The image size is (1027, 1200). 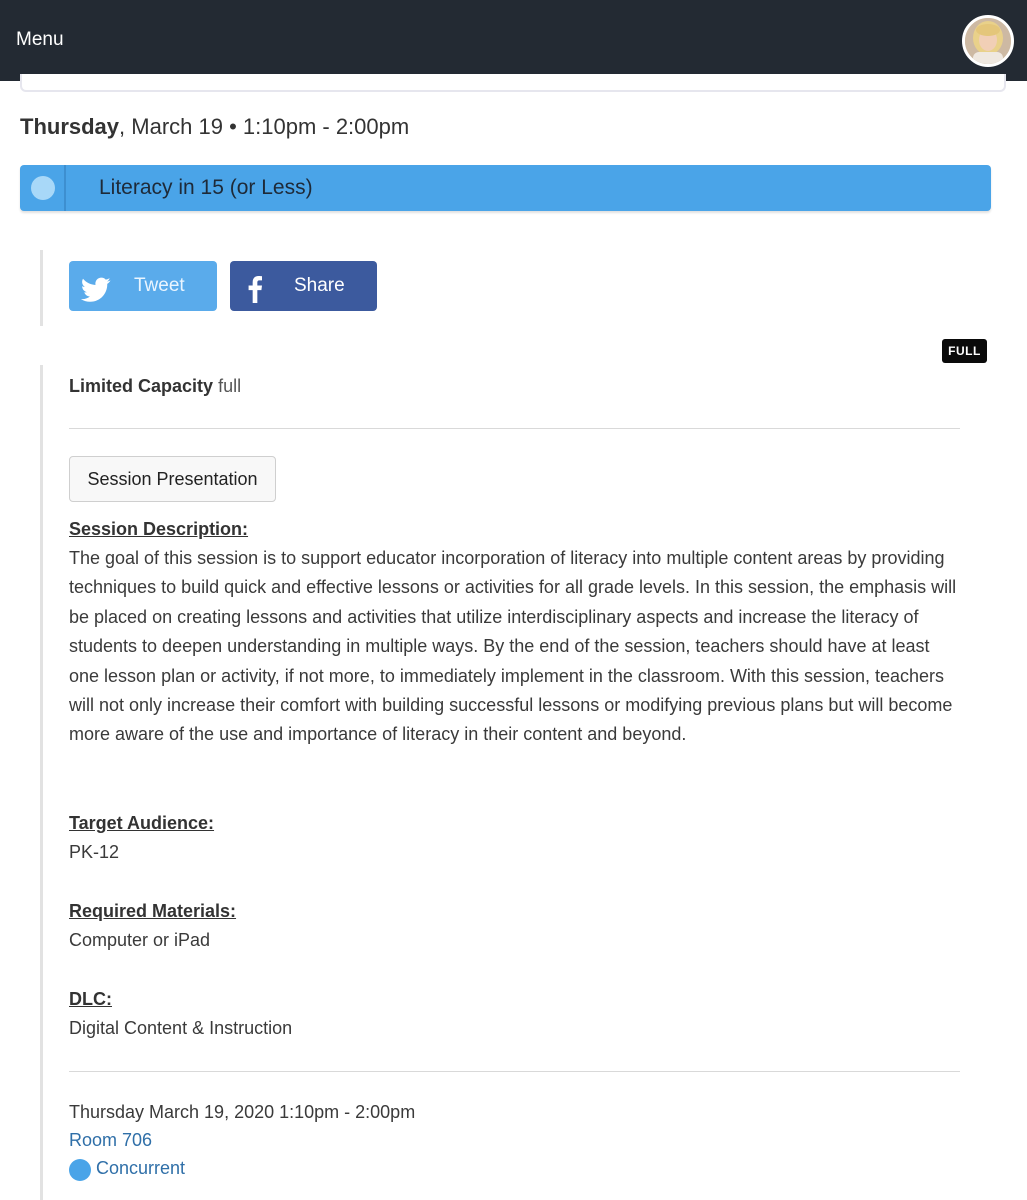 What do you see at coordinates (140, 1168) in the screenshot?
I see `session-type-link: Concurrent` at bounding box center [140, 1168].